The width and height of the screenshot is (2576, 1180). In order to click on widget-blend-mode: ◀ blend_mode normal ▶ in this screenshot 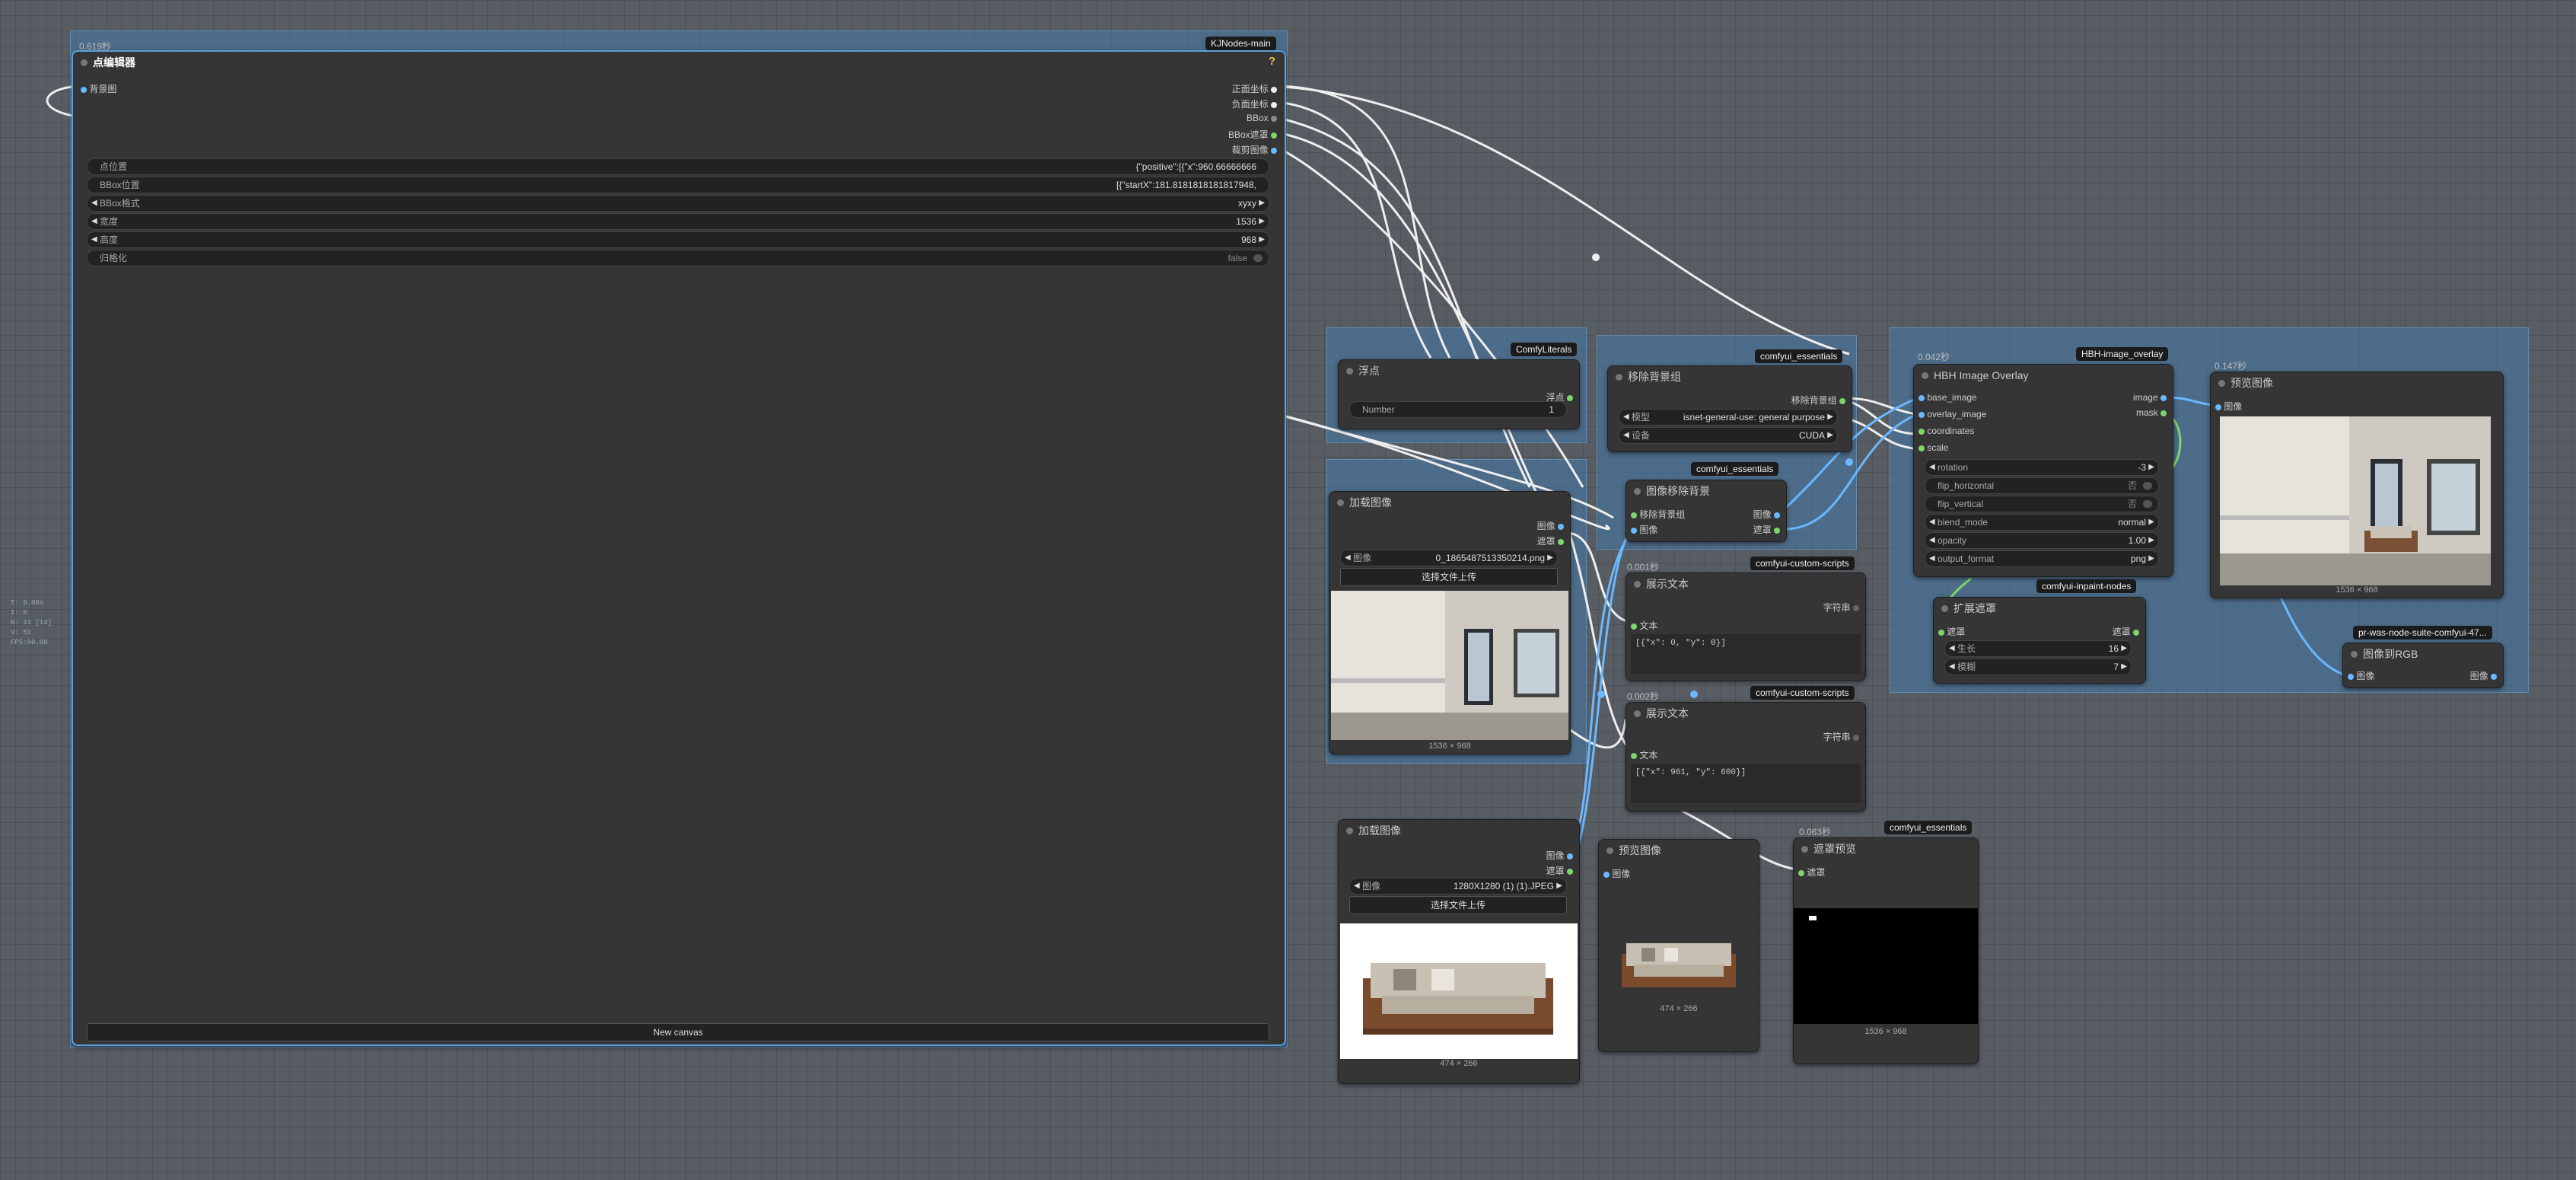, I will do `click(2042, 522)`.